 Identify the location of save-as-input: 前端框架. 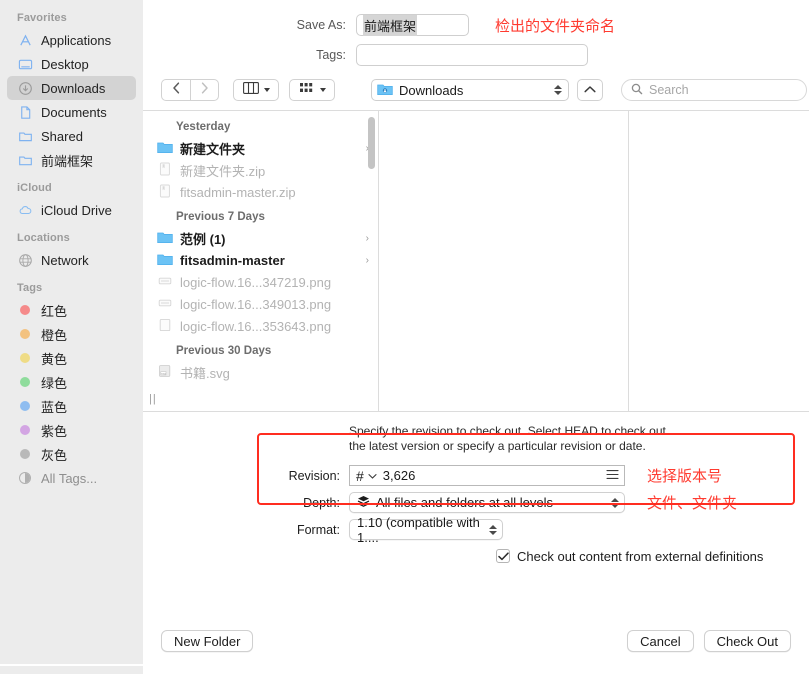
(412, 25).